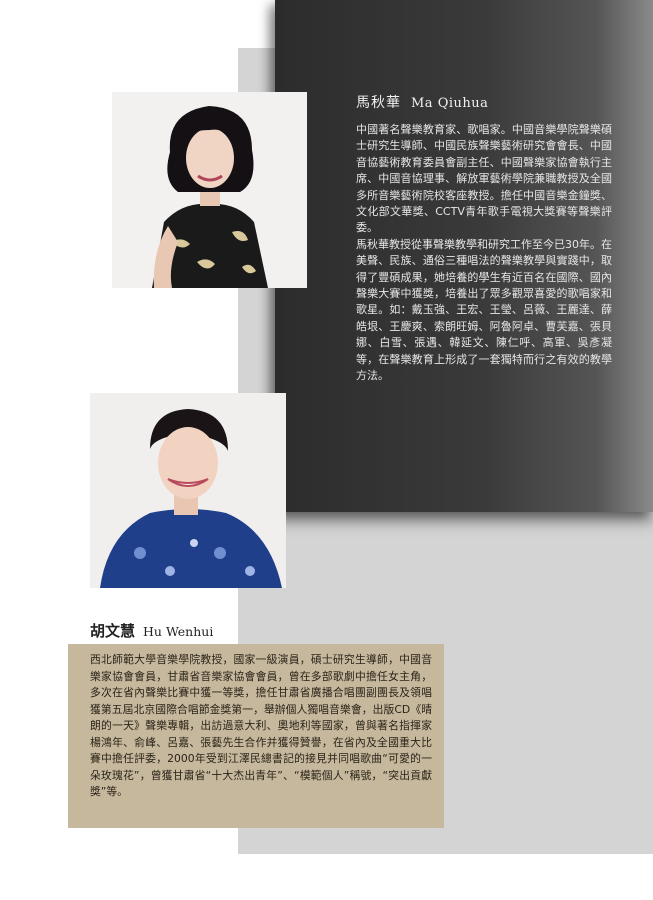 The height and width of the screenshot is (900, 653). Describe the element at coordinates (450, 103) in the screenshot. I see `person1-name-en: Ma Qiuhua` at that location.